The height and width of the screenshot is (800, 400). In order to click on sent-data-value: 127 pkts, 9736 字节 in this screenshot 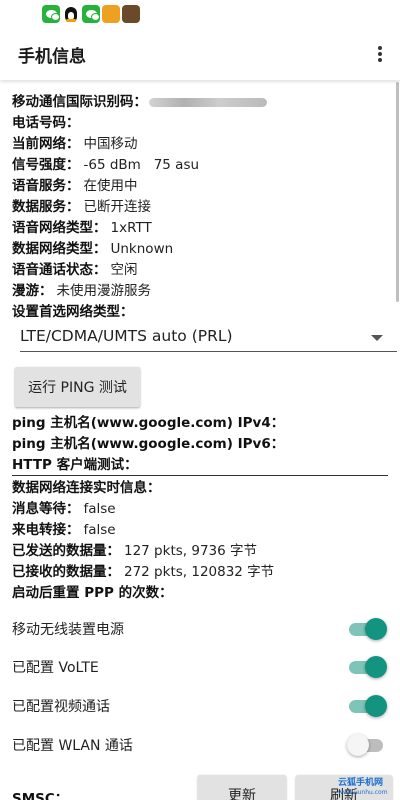, I will do `click(191, 551)`.